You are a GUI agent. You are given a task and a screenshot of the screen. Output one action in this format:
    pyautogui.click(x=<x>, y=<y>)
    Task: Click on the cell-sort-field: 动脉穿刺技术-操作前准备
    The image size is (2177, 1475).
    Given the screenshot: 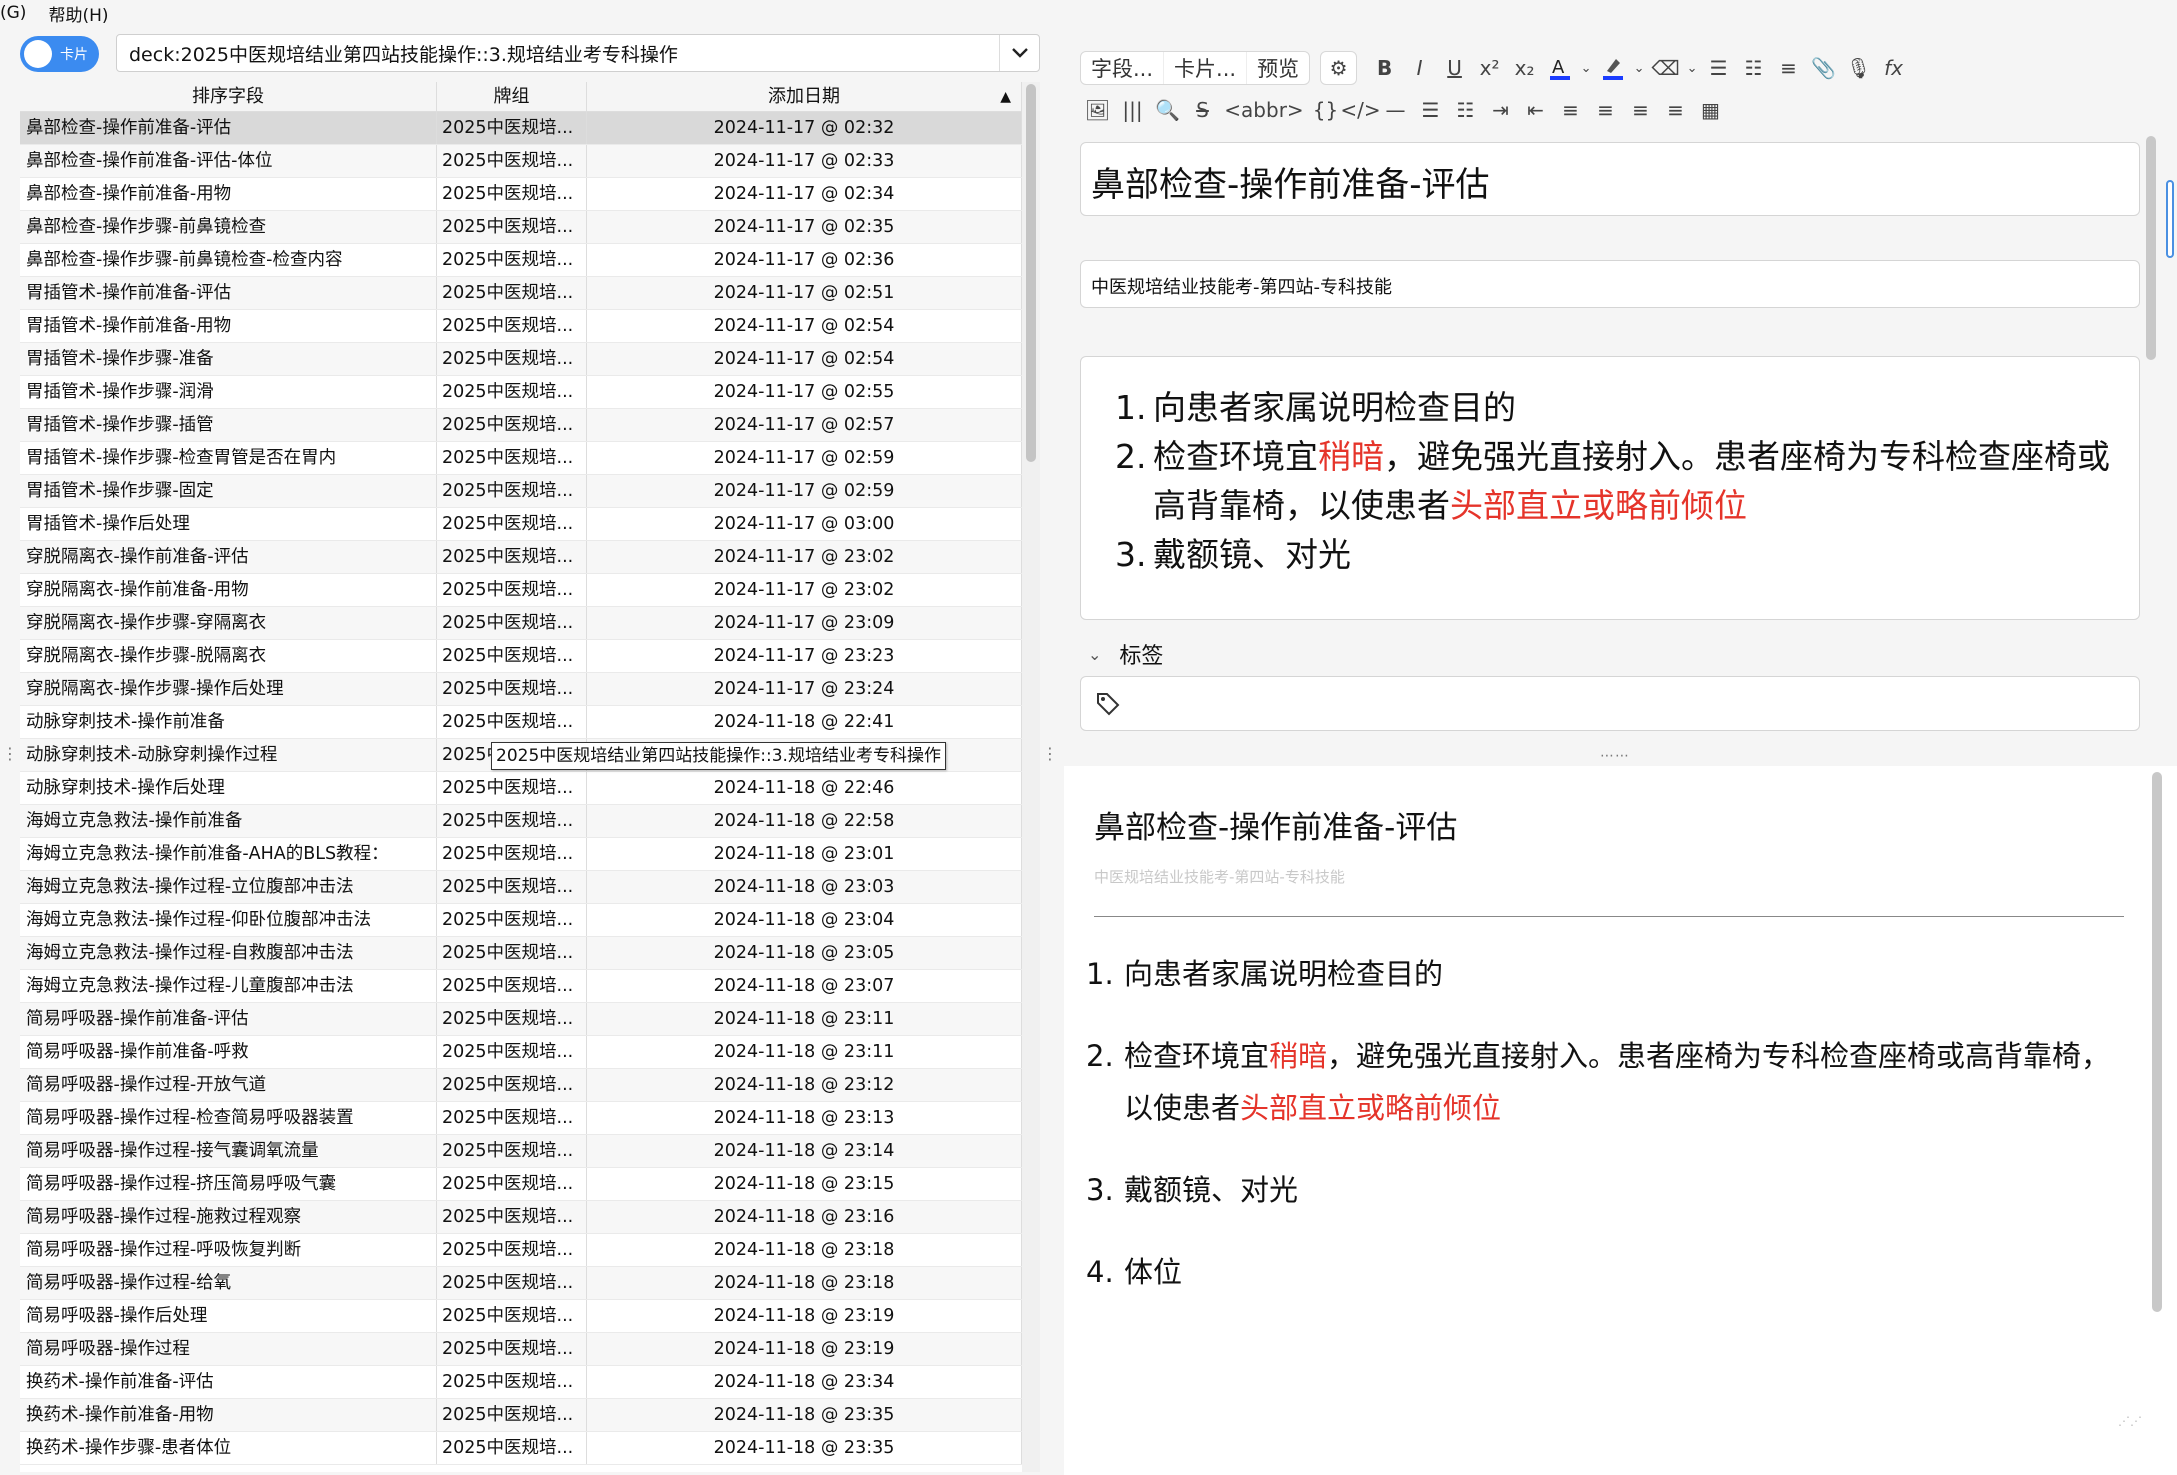 What is the action you would take?
    pyautogui.click(x=228, y=722)
    